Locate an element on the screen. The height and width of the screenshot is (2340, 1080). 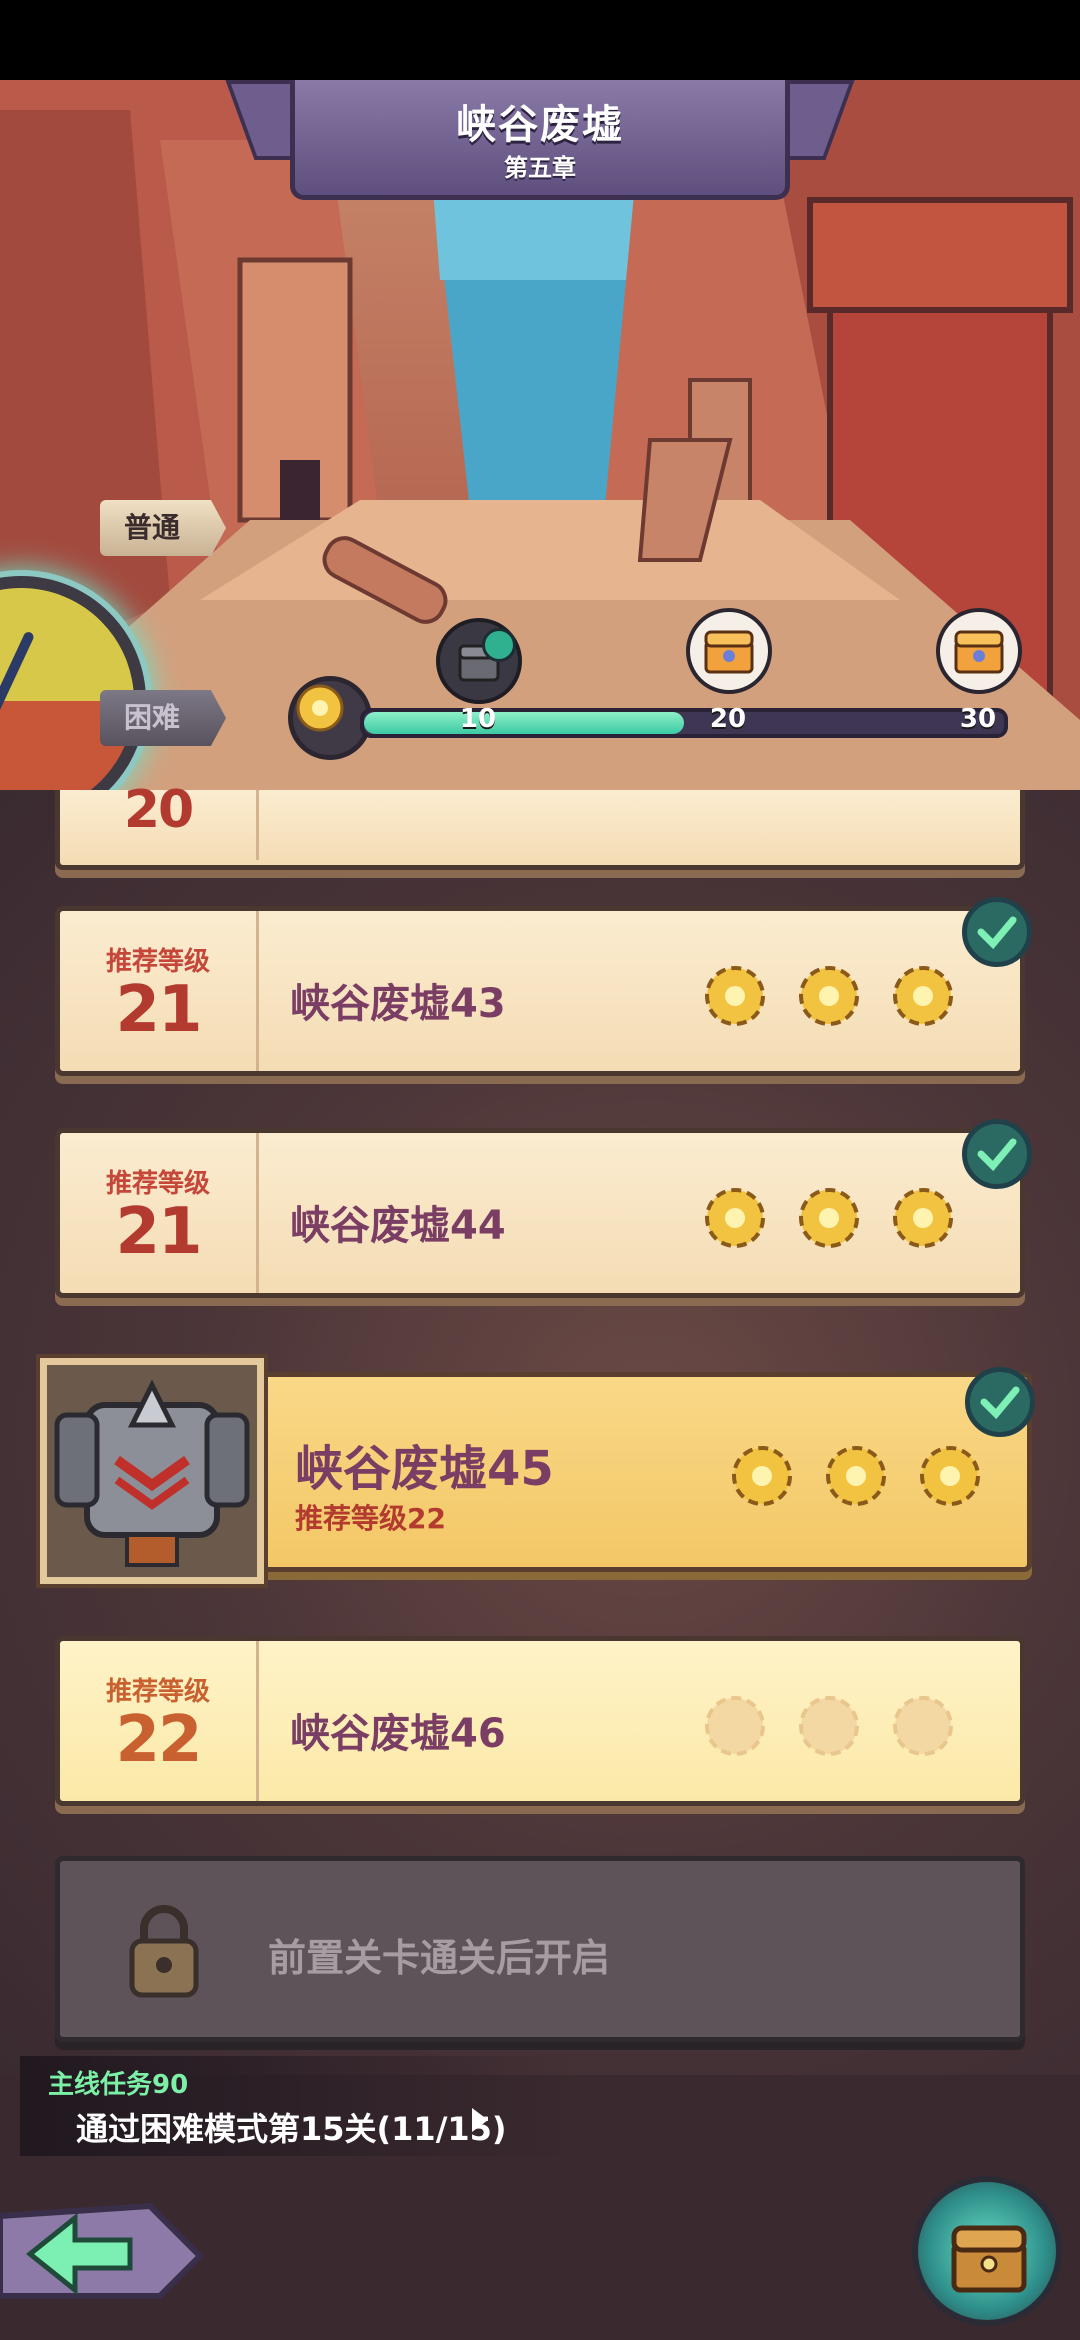
stage-level-cell: 20 is located at coordinates (159, 820).